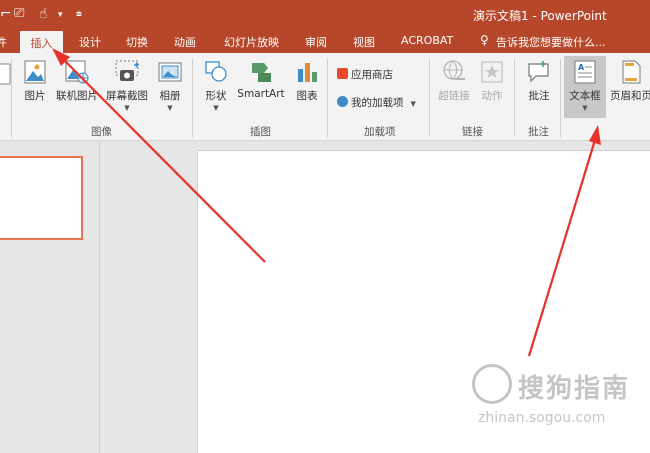  What do you see at coordinates (581, 67) in the screenshot?
I see `svg-text: A` at bounding box center [581, 67].